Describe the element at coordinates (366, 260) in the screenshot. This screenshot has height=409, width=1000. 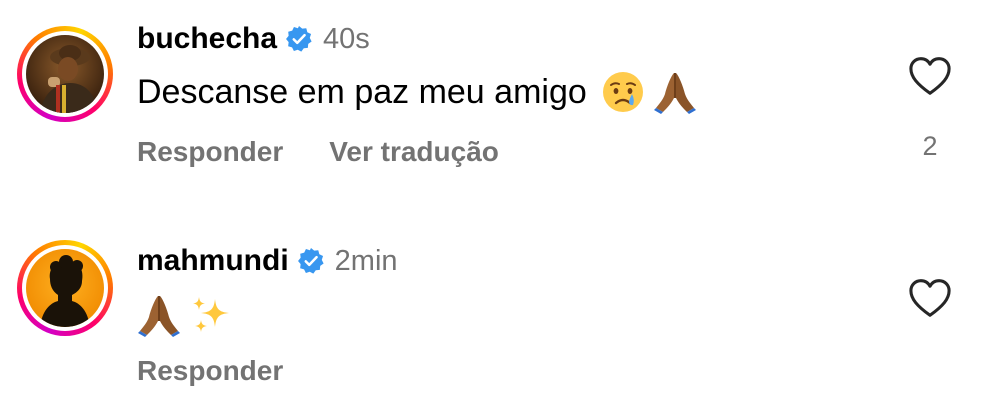
I see `timestamp: 2min` at that location.